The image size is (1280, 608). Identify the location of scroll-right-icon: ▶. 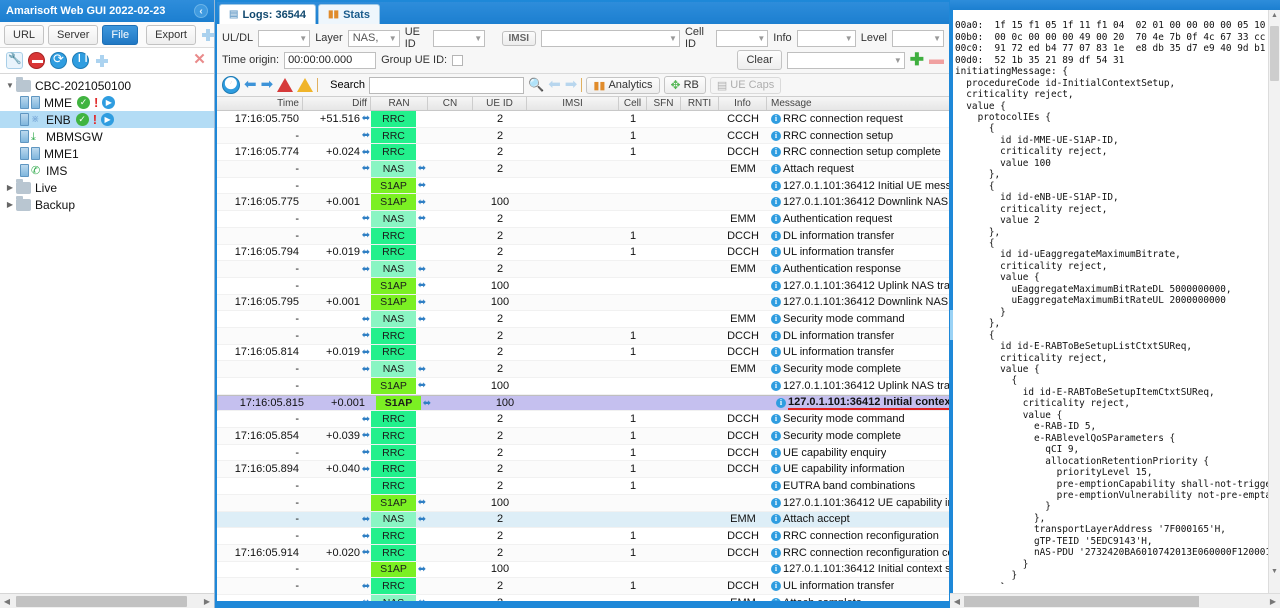
(1273, 601).